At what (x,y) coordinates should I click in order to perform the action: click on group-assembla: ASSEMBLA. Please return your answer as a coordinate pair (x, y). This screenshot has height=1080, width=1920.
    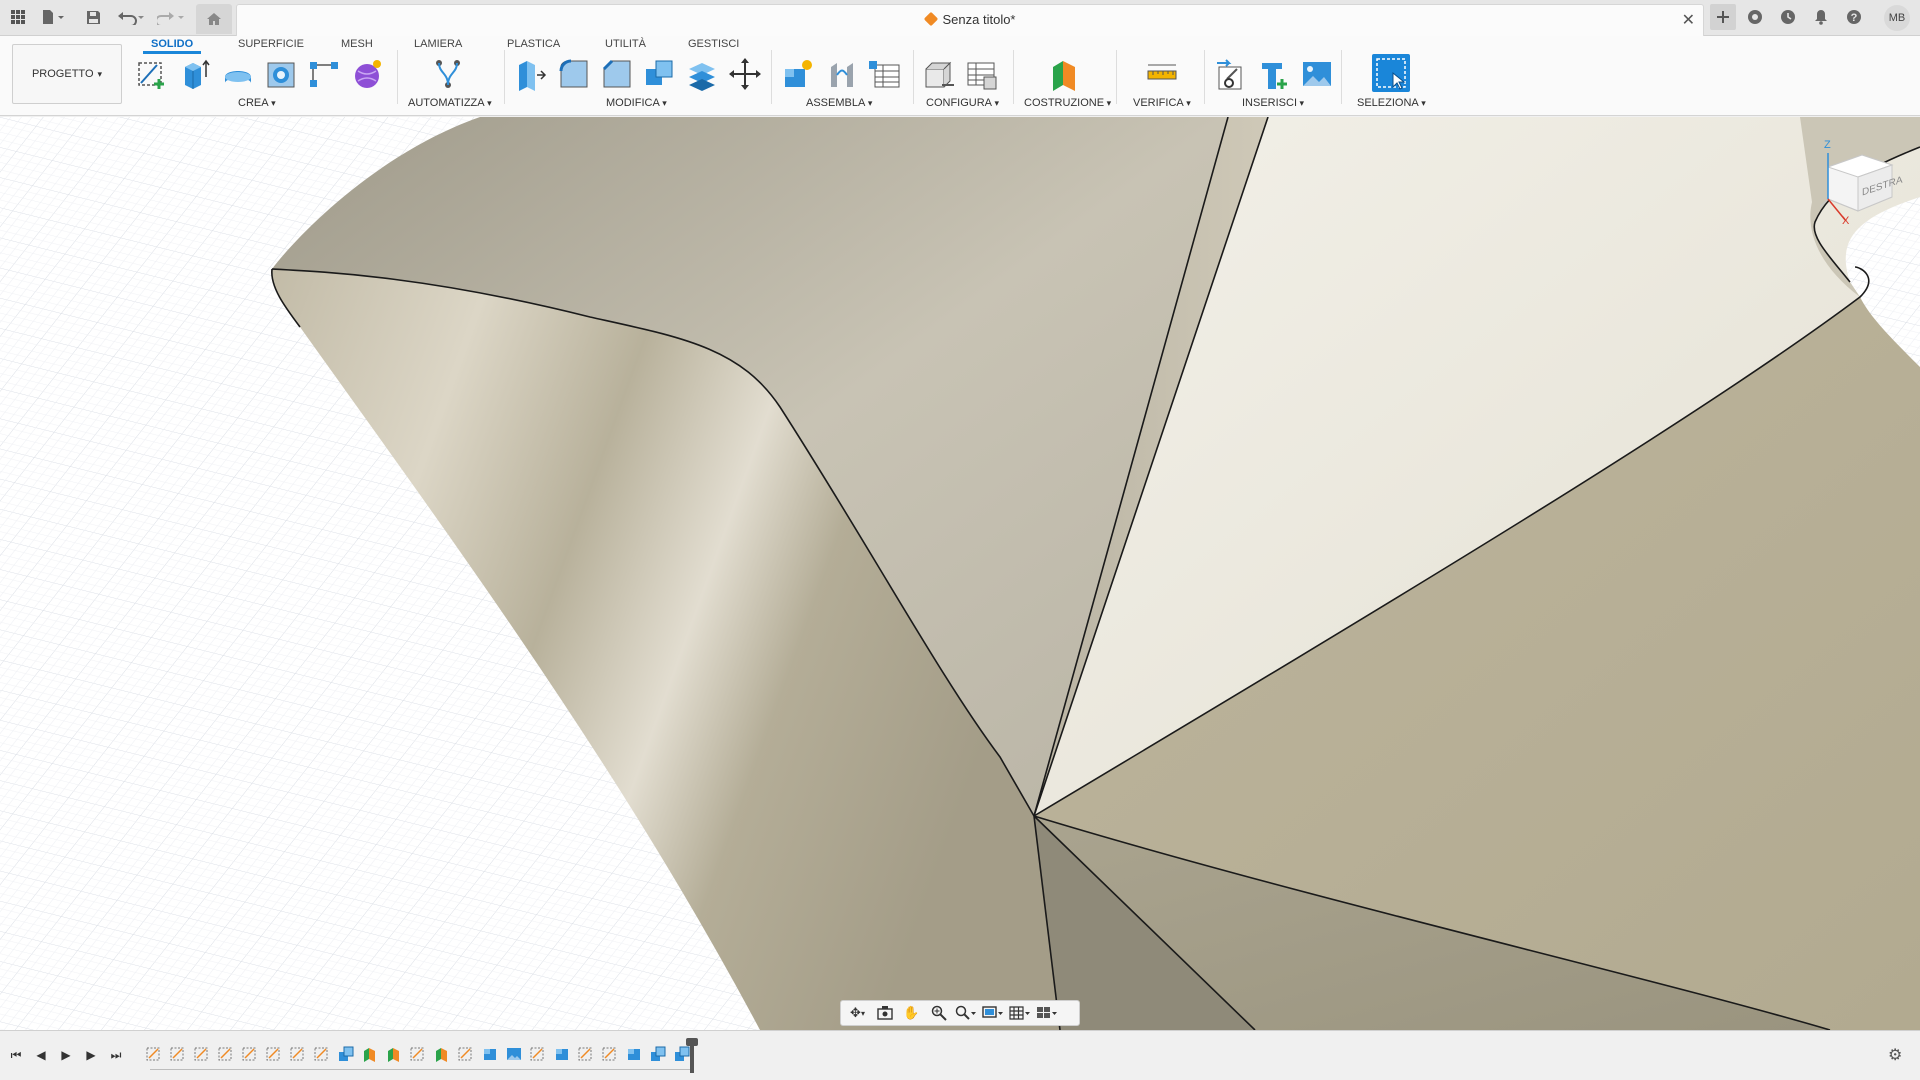
    Looking at the image, I should click on (839, 103).